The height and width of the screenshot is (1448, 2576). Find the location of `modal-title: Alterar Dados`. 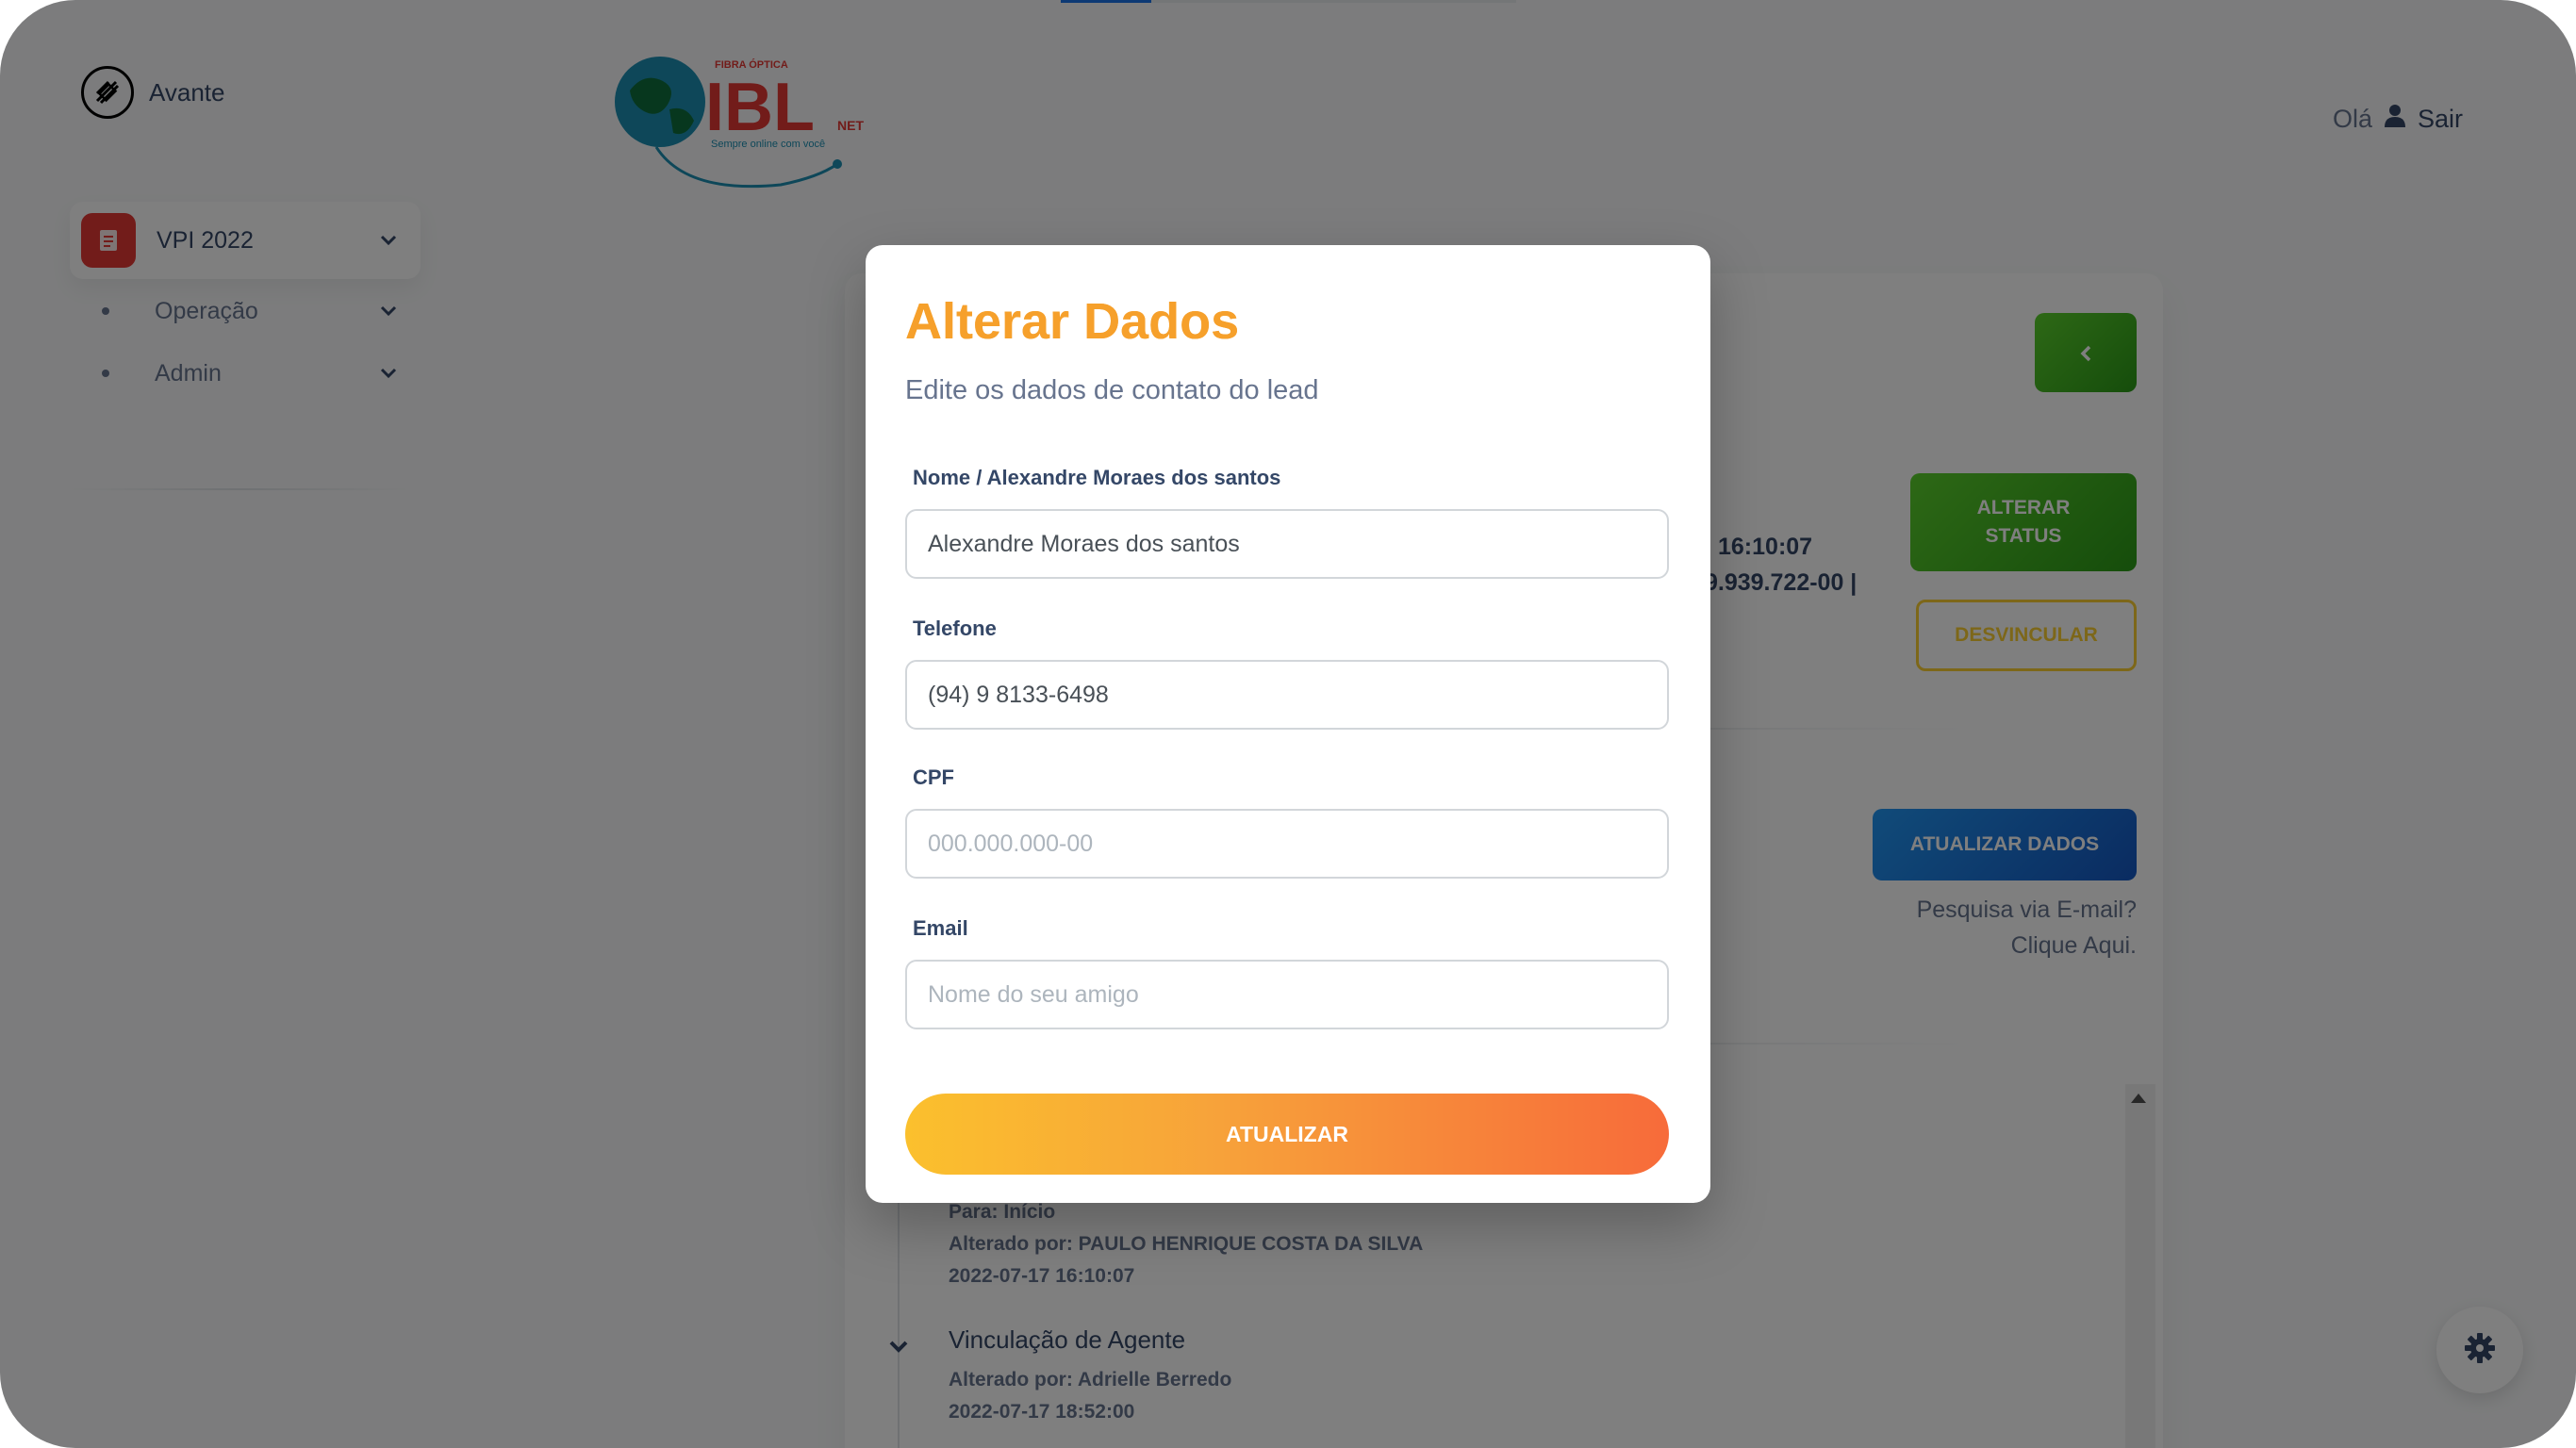

modal-title: Alterar Dados is located at coordinates (1072, 321).